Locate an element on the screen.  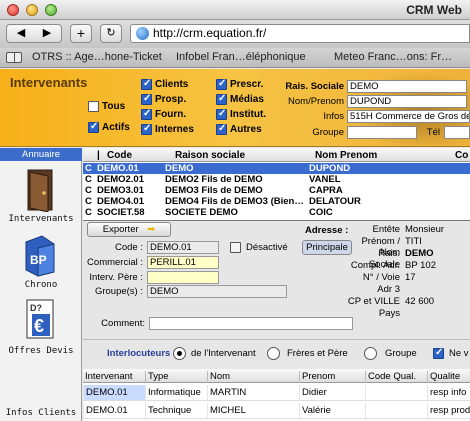
sidebar-header-annuaire: Annuaire is located at coordinates (41, 154).